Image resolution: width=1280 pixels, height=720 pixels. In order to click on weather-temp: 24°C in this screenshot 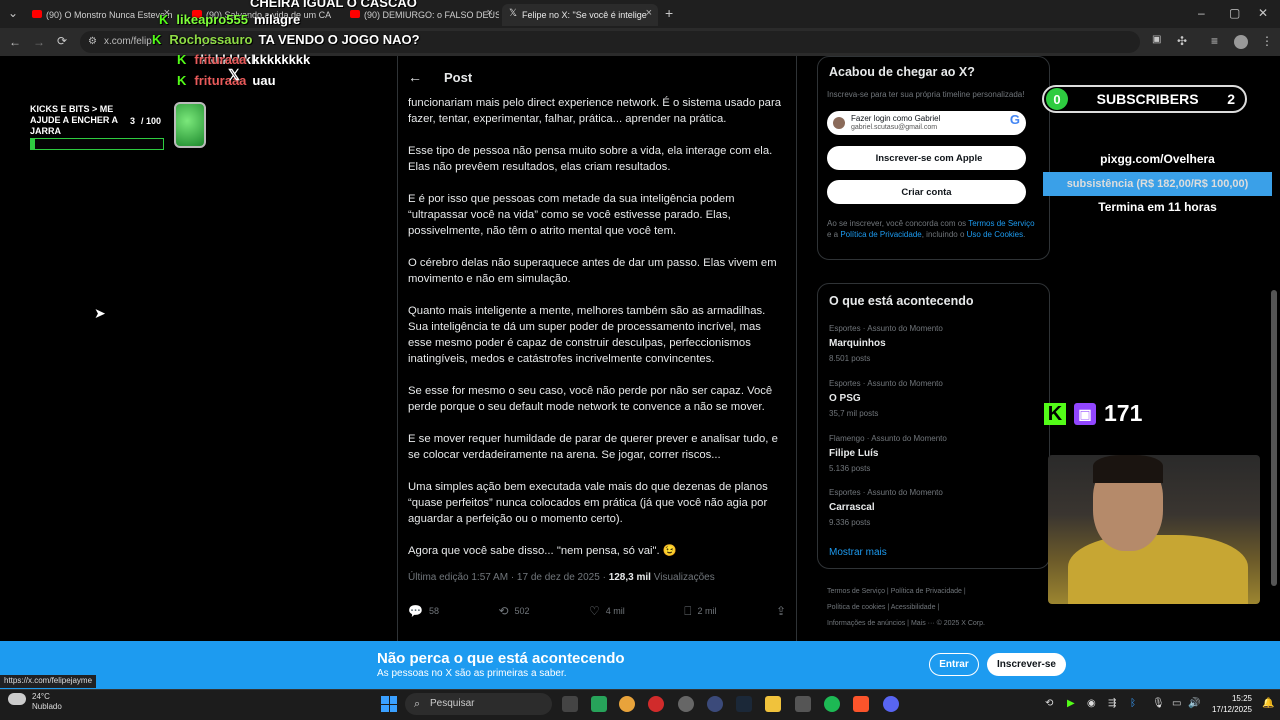, I will do `click(41, 696)`.